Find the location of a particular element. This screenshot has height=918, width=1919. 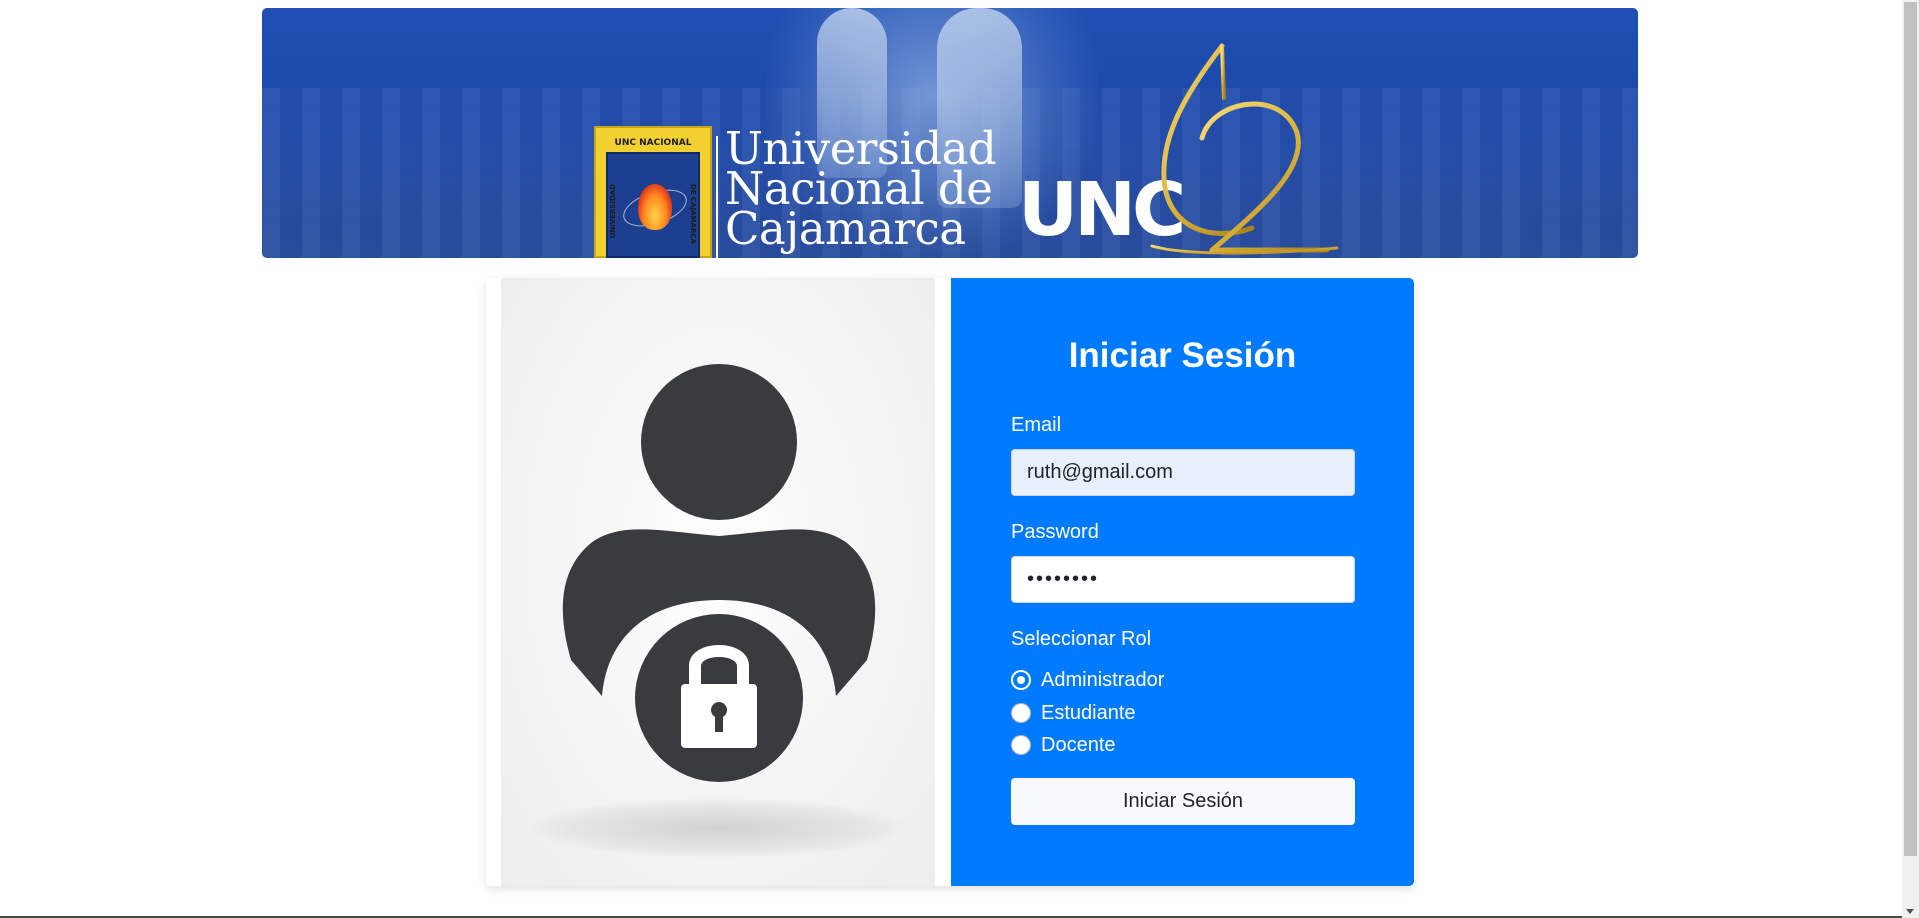

password-label: Password is located at coordinates (1055, 532).